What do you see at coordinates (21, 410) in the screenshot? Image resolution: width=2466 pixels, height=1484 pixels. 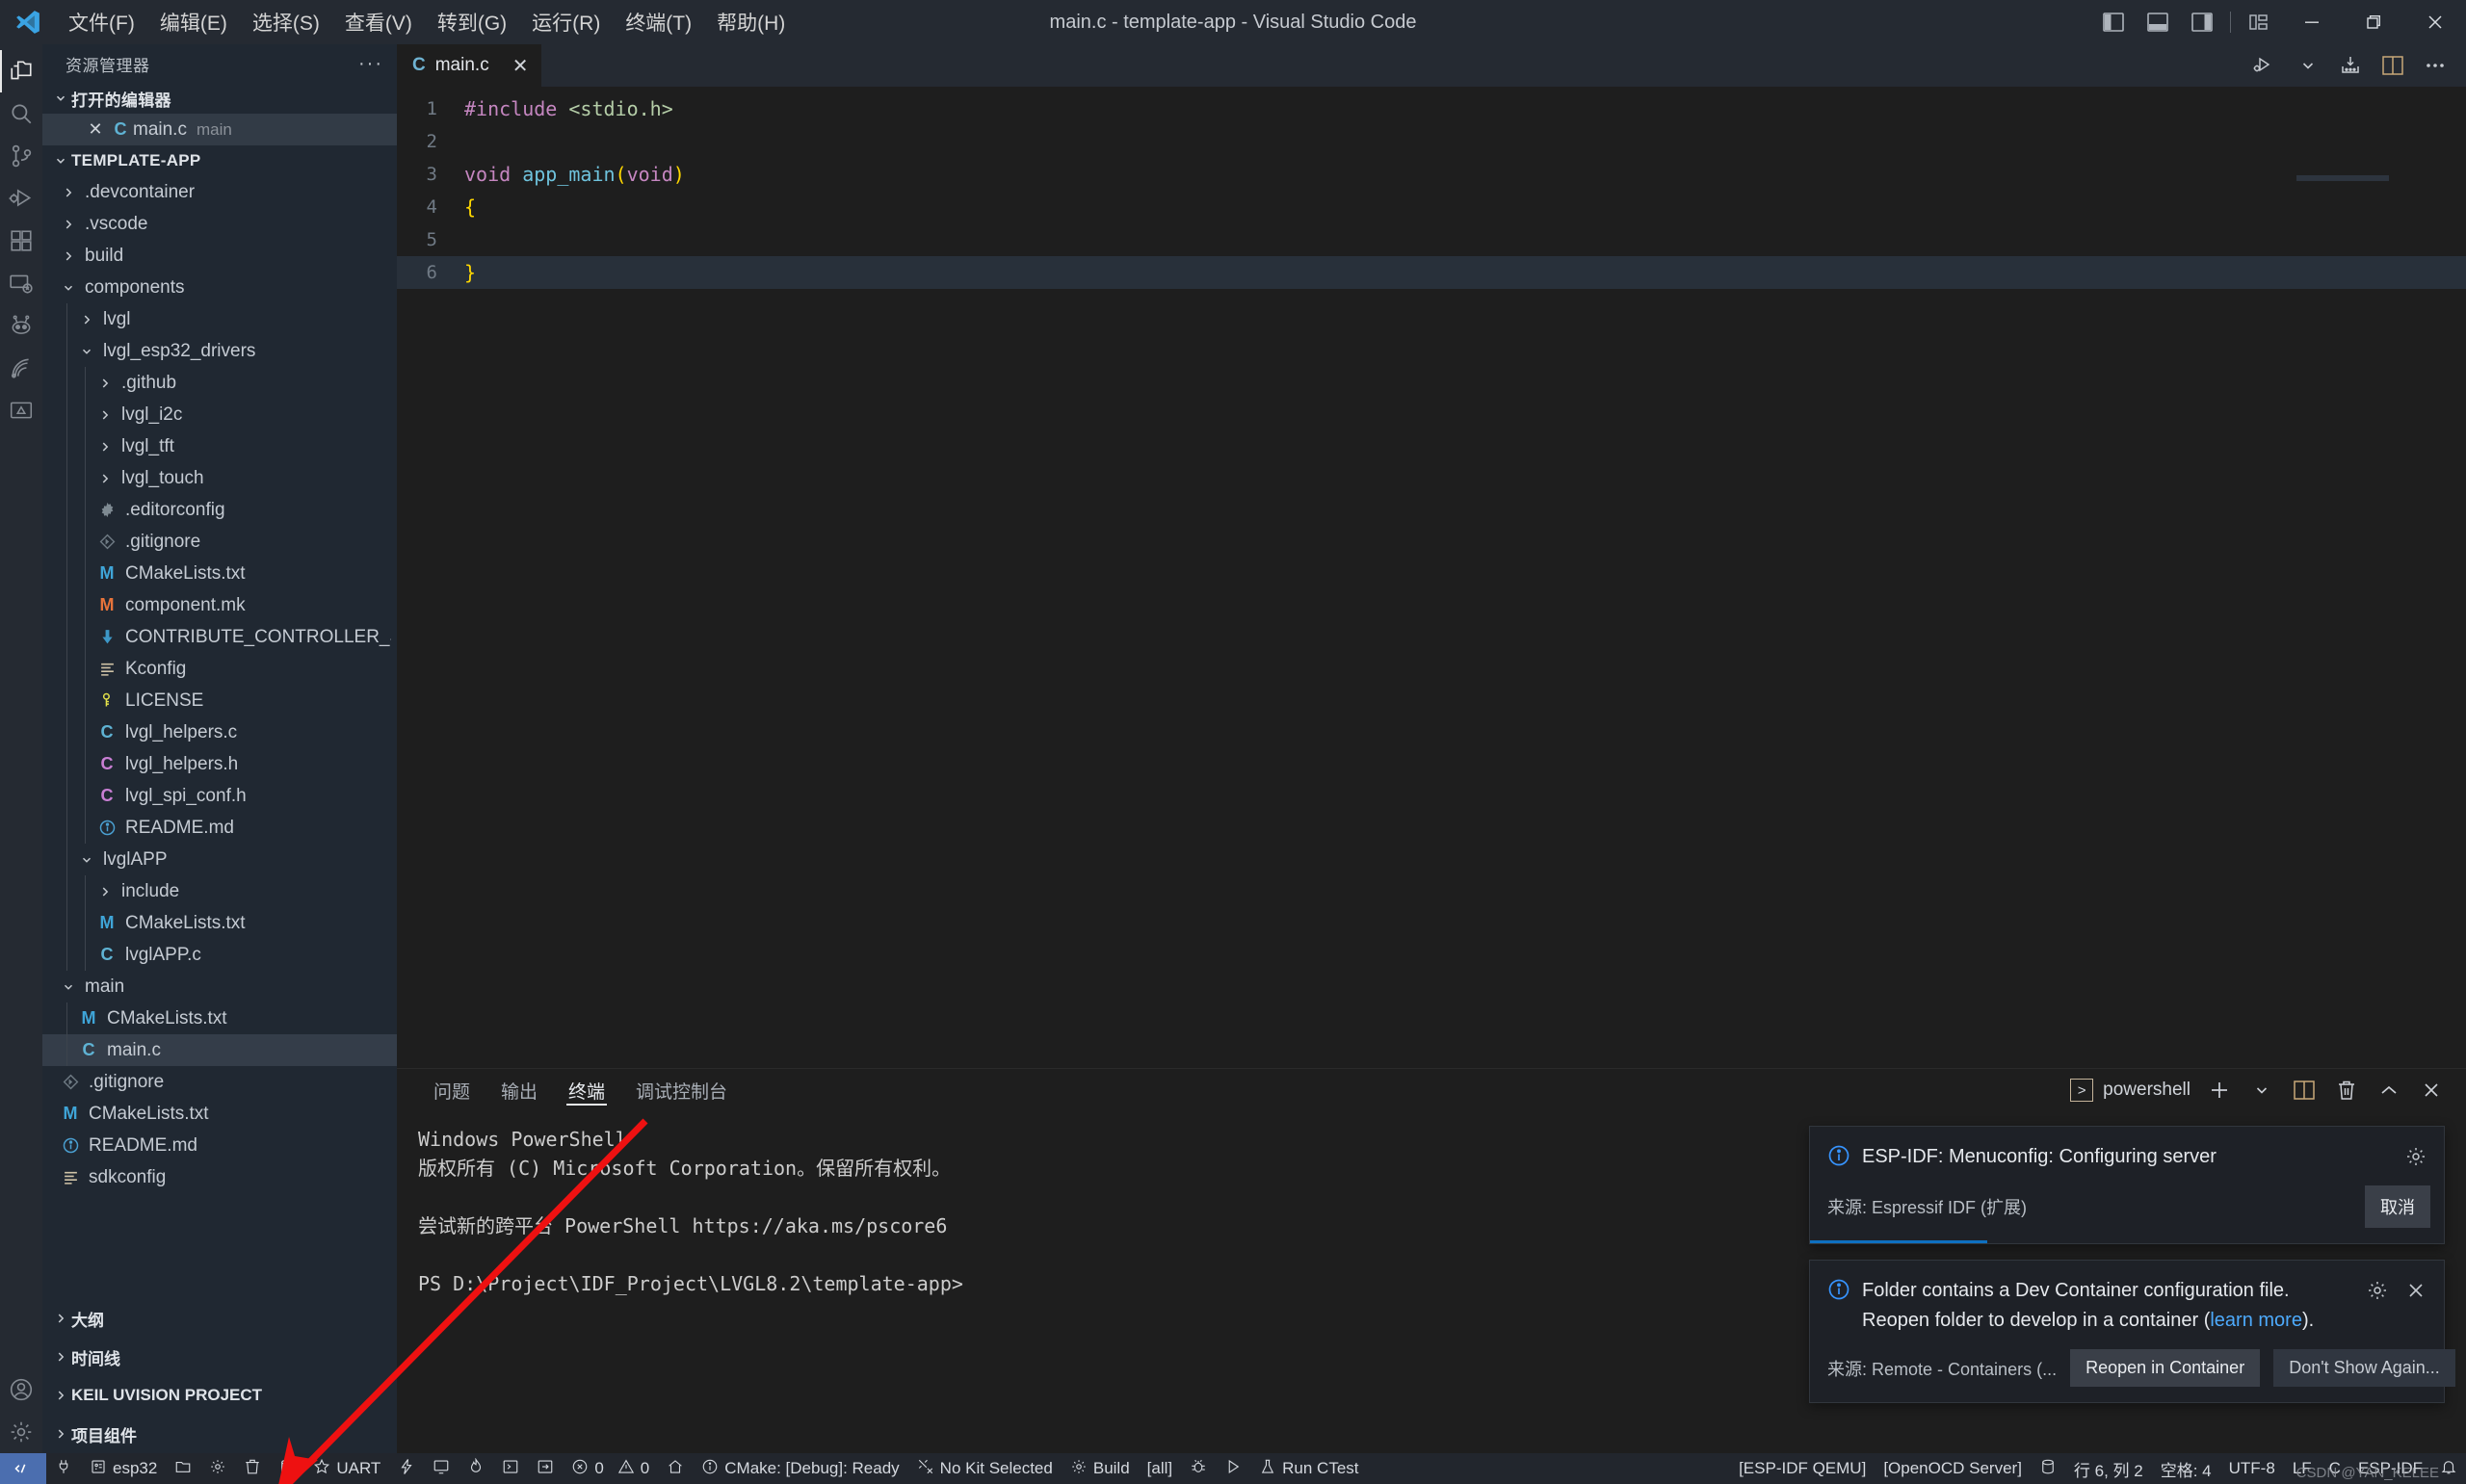 I see `activity-keil-assistant` at bounding box center [21, 410].